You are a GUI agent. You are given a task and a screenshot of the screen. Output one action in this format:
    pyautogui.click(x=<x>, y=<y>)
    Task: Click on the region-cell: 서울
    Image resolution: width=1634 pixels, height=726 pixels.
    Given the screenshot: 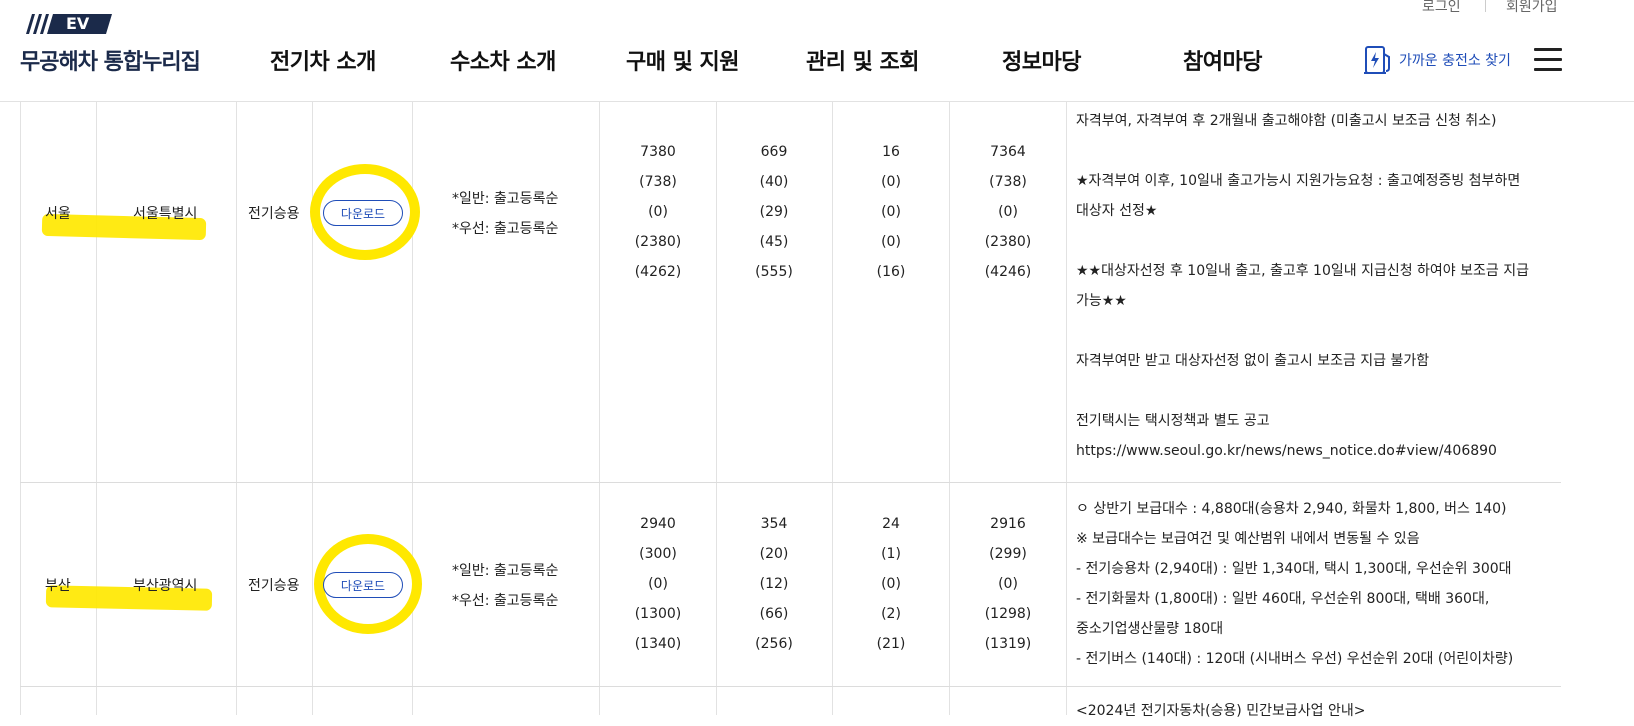 What is the action you would take?
    pyautogui.click(x=58, y=214)
    